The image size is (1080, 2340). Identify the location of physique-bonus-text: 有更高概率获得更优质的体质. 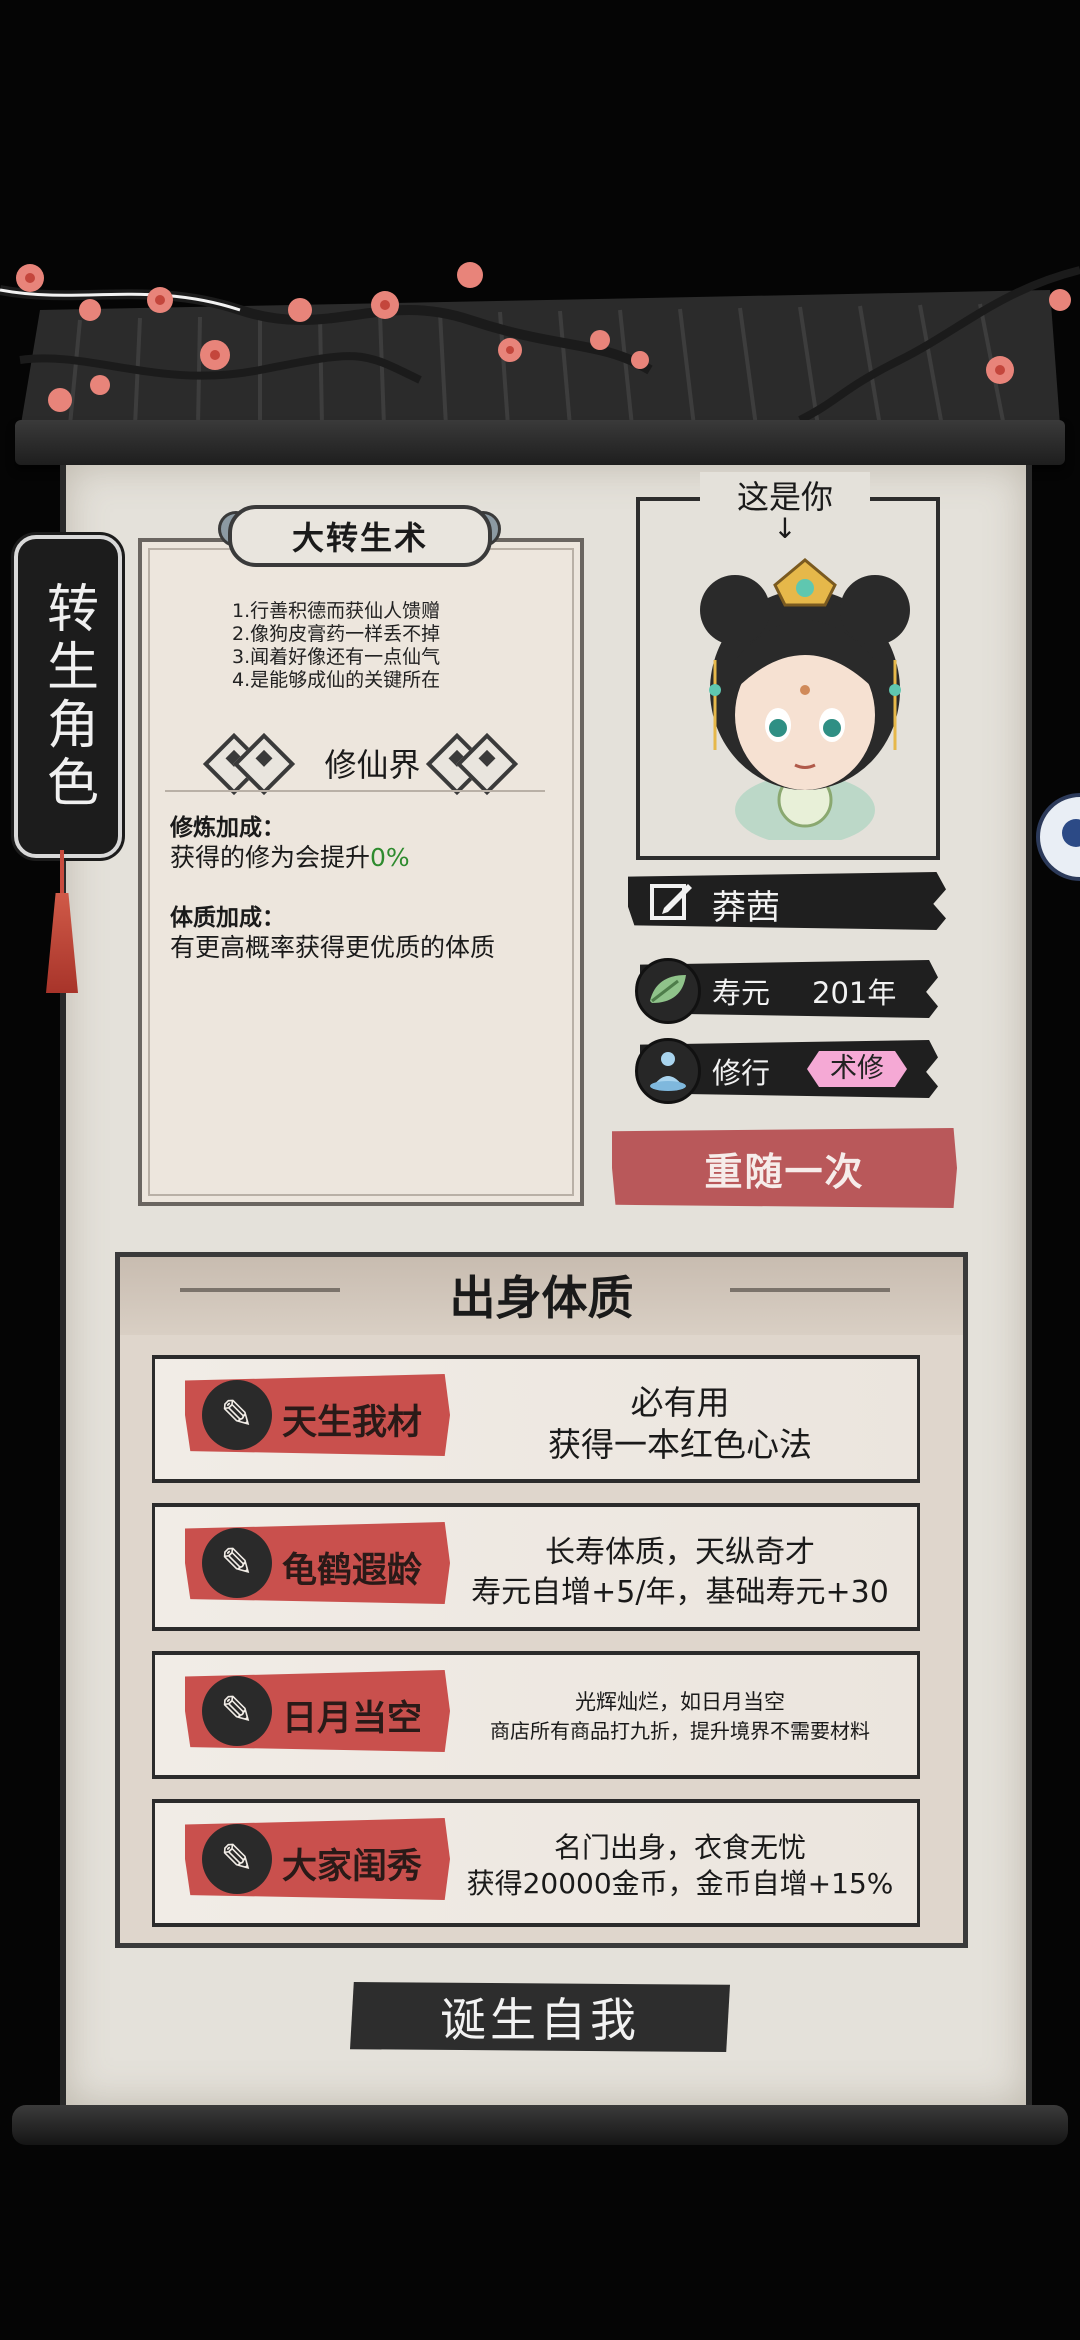
(333, 947).